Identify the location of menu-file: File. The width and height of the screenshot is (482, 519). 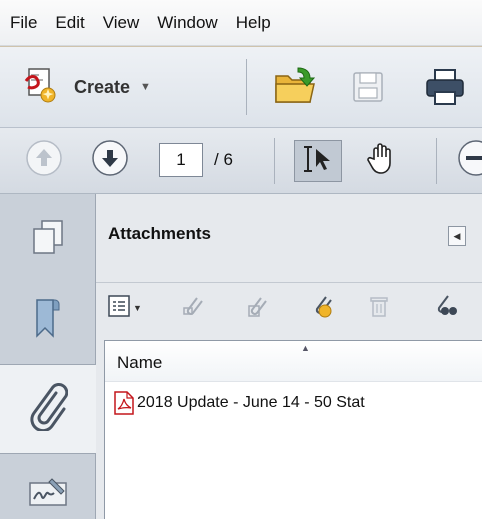
(23, 23).